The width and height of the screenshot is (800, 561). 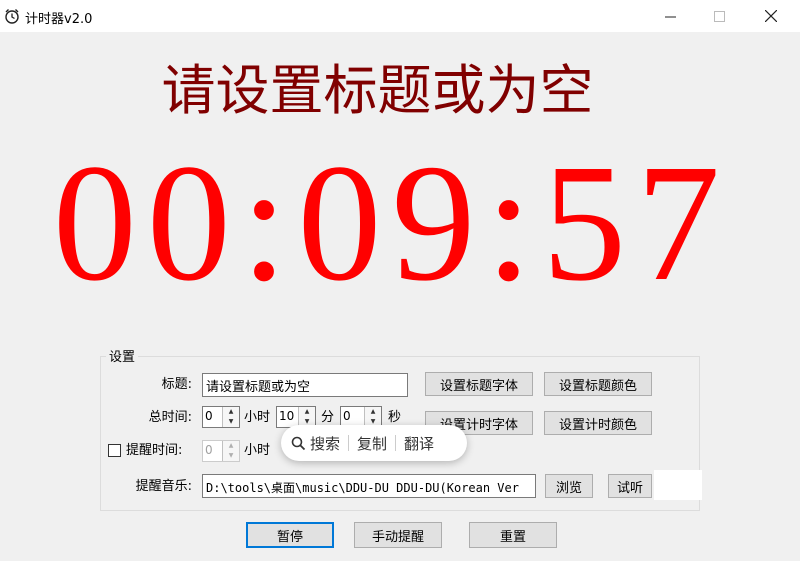 What do you see at coordinates (209, 450) in the screenshot?
I see `remind-hours-value: 0` at bounding box center [209, 450].